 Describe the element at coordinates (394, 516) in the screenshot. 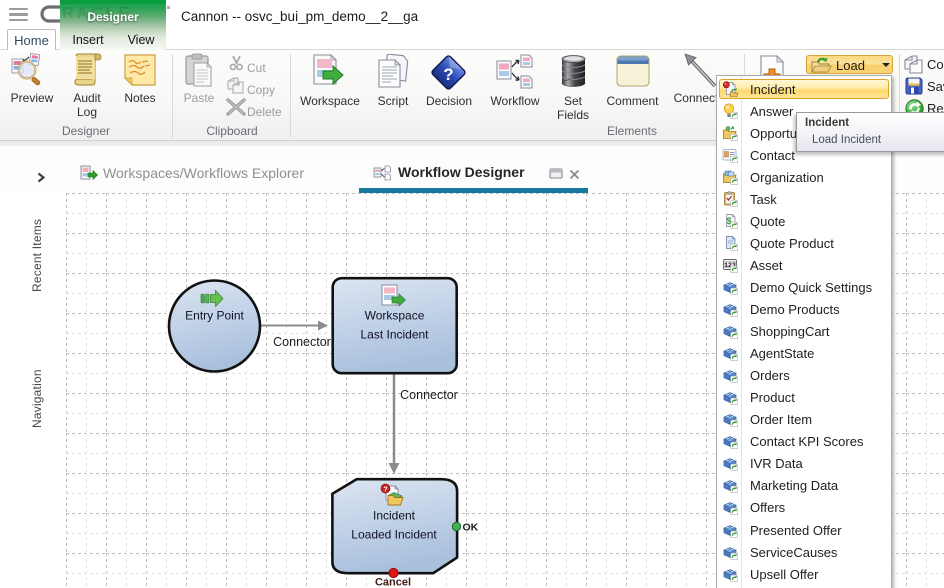

I see `svg-text: Incident` at that location.